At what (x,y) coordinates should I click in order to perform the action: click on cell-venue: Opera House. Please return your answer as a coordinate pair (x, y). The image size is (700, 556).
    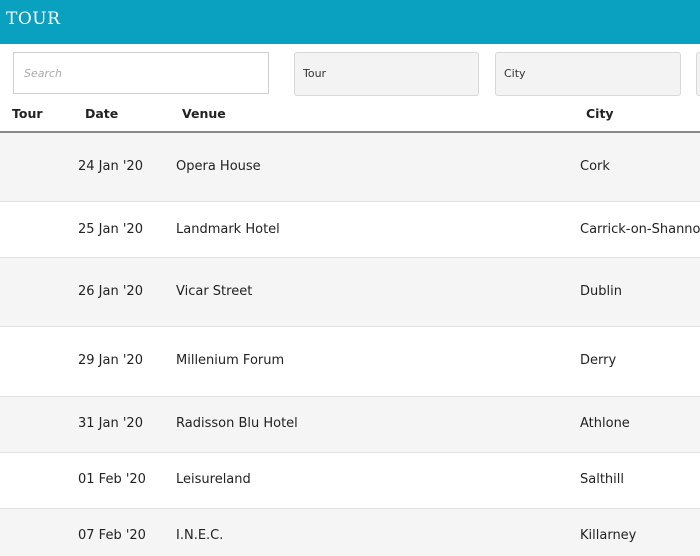
    Looking at the image, I should click on (218, 166).